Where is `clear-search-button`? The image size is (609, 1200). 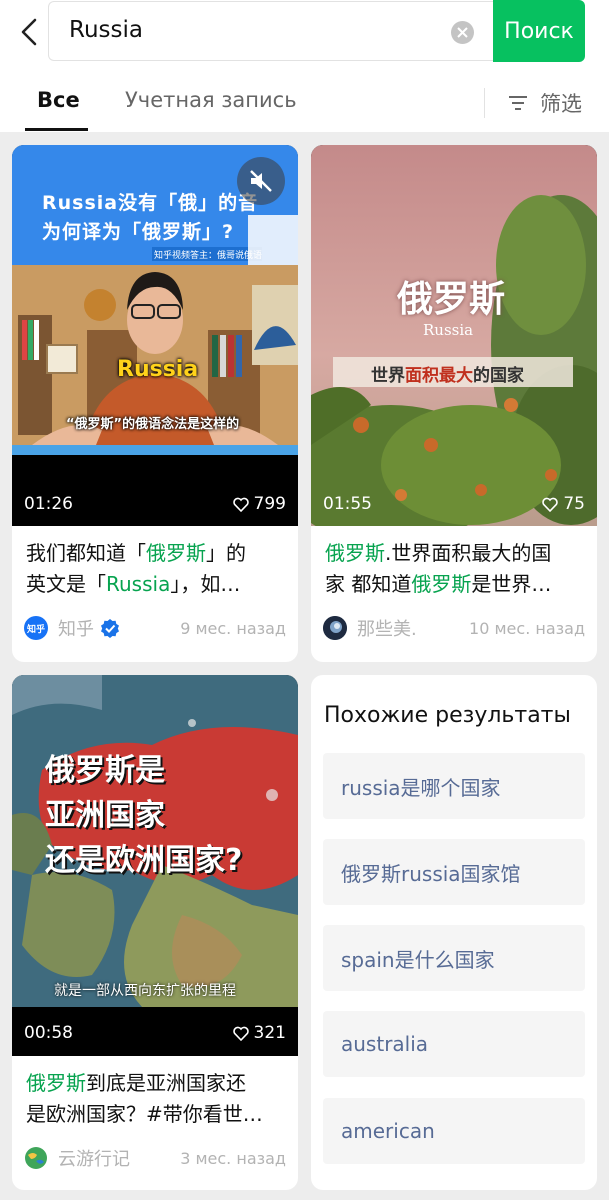 clear-search-button is located at coordinates (462, 32).